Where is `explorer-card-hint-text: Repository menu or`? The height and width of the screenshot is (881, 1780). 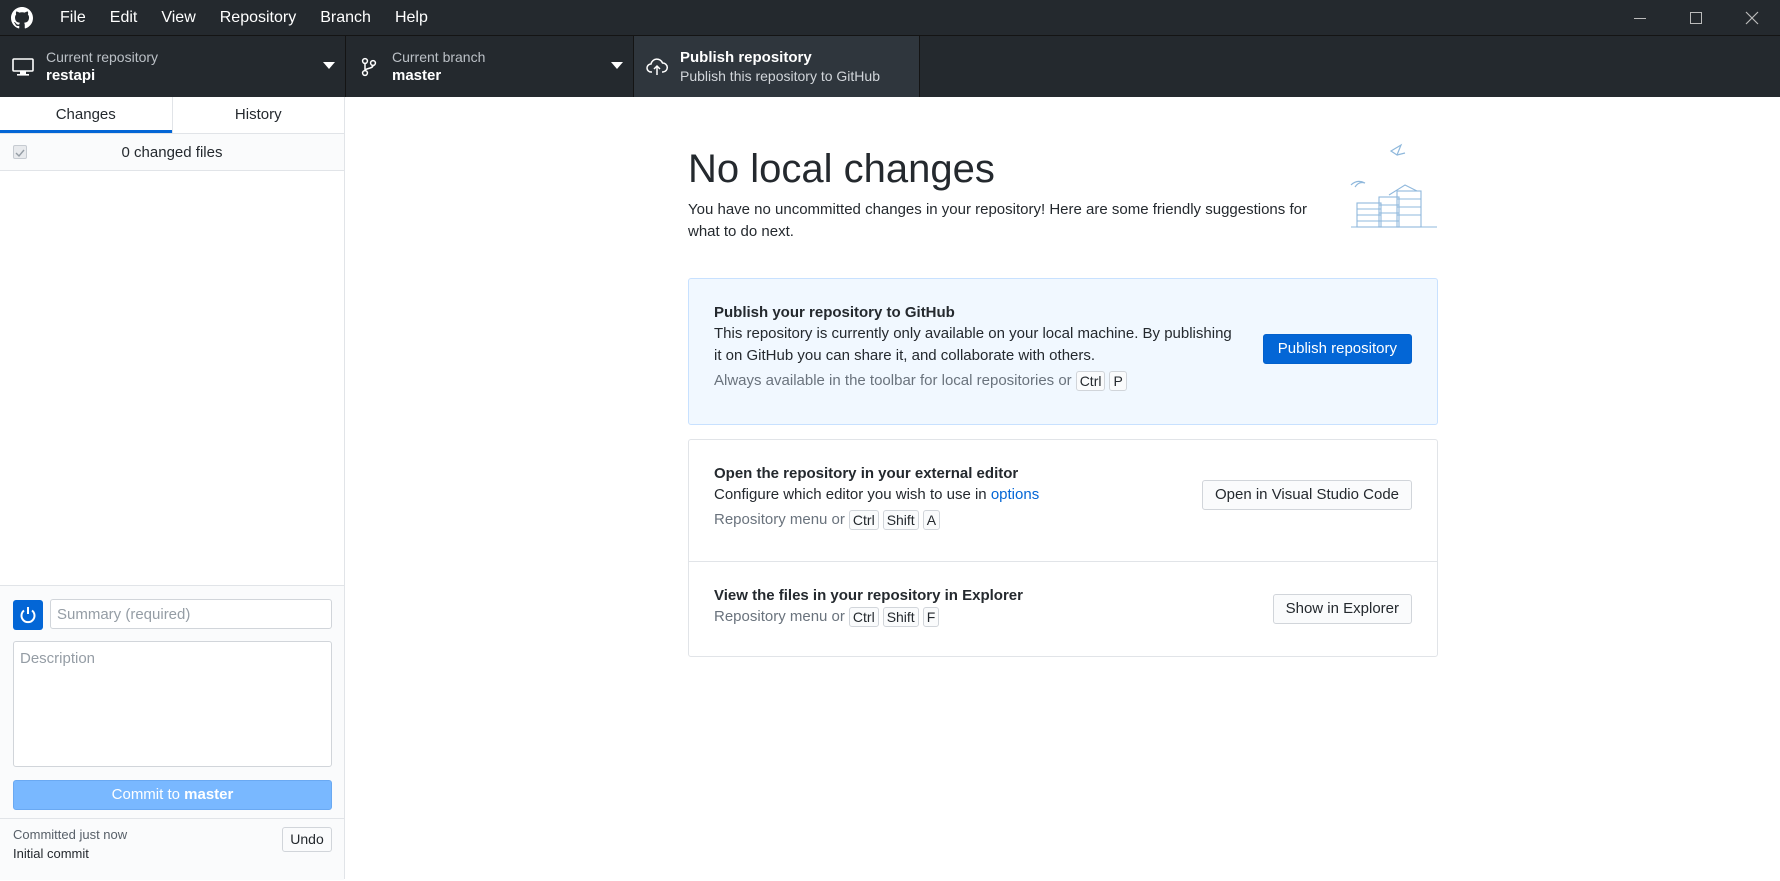
explorer-card-hint-text: Repository menu or is located at coordinates (779, 616).